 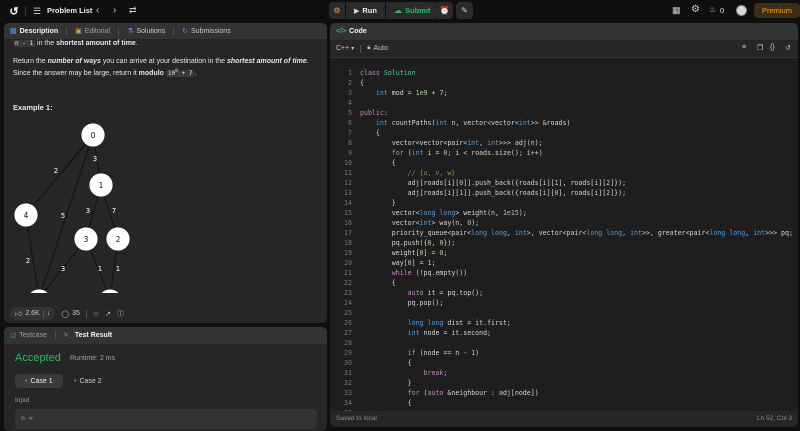 I want to click on text: Return the, so click(x=30, y=61).